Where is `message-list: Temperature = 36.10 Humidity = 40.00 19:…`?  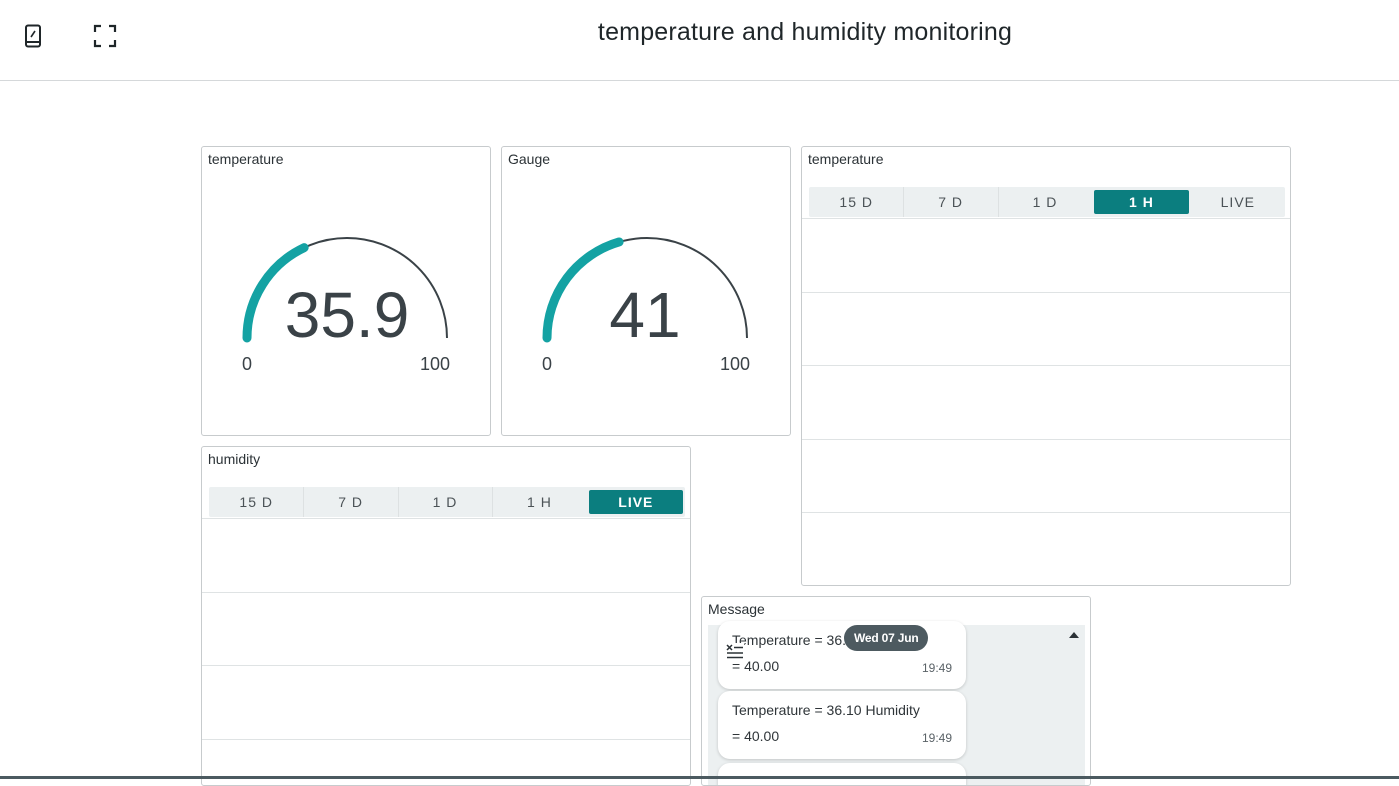 message-list: Temperature = 36.10 Humidity = 40.00 19:… is located at coordinates (896, 703).